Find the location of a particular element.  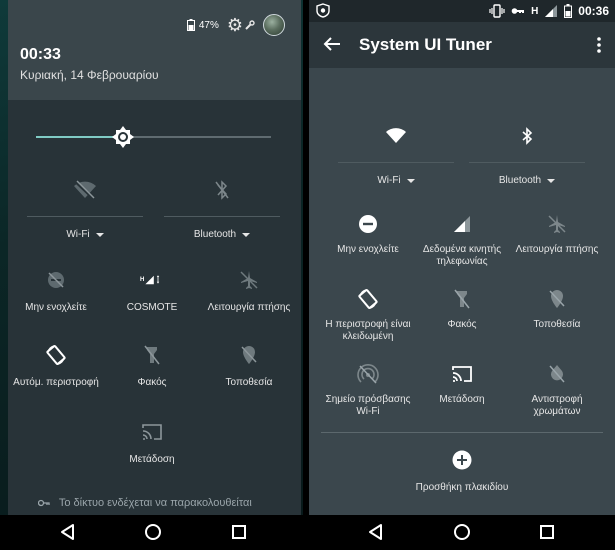

network-type: H is located at coordinates (535, 11).